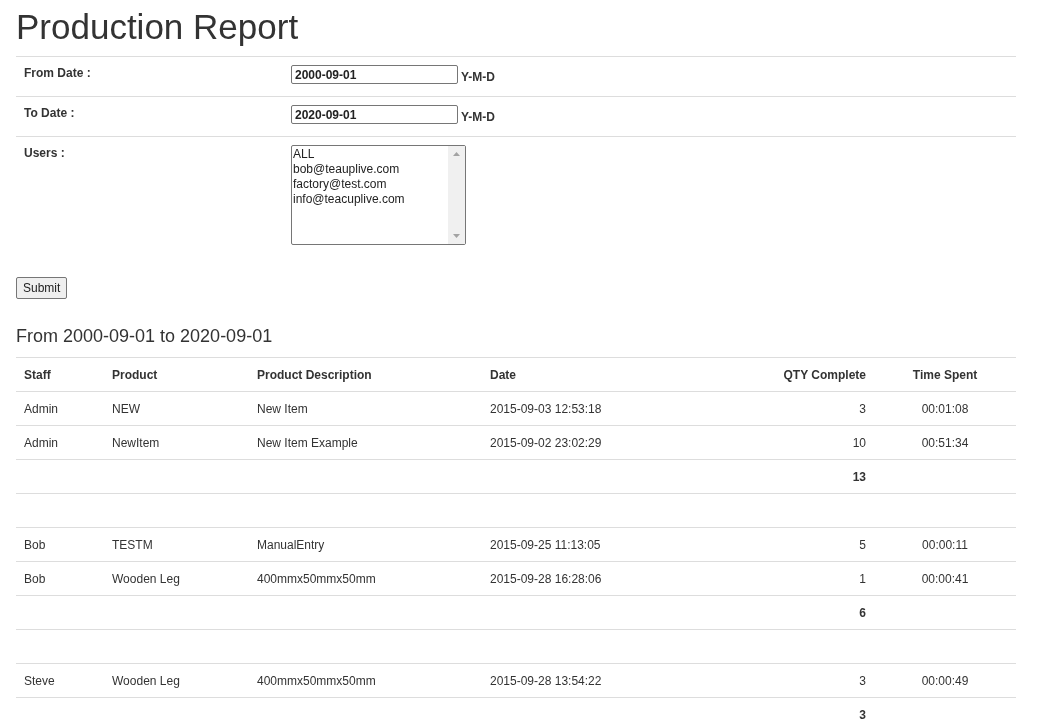 The height and width of the screenshot is (725, 1039). What do you see at coordinates (546, 408) in the screenshot?
I see `table-cell: 2015-09-03 12:53:18` at bounding box center [546, 408].